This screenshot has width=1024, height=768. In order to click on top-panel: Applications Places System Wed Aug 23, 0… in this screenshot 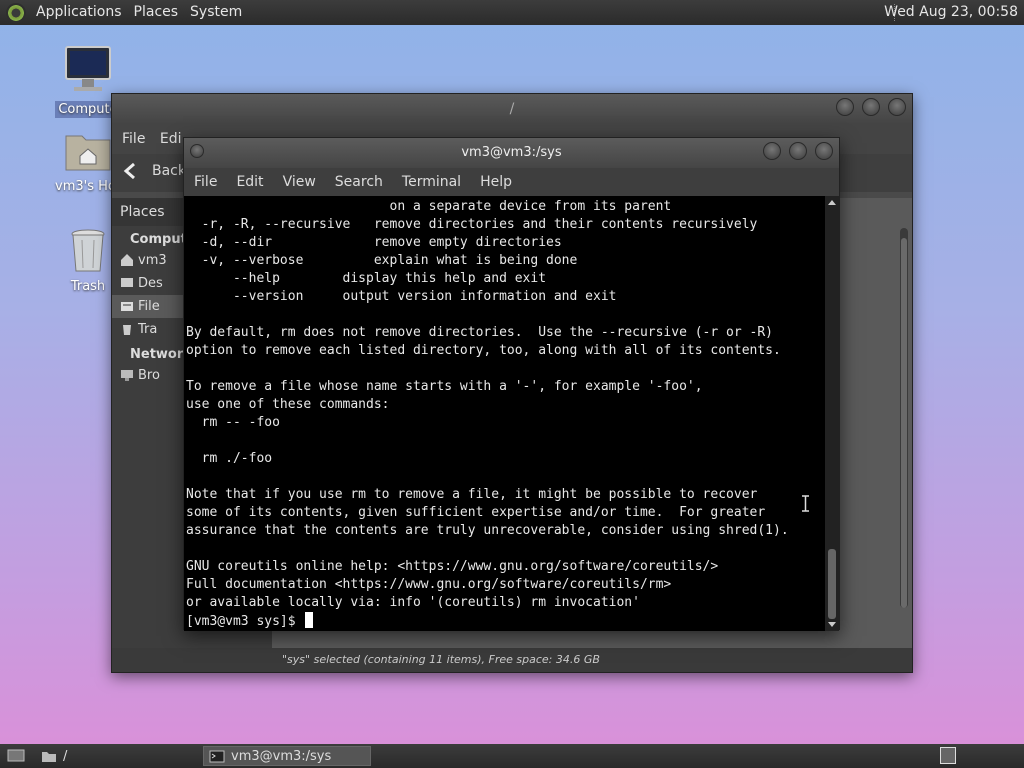, I will do `click(512, 12)`.